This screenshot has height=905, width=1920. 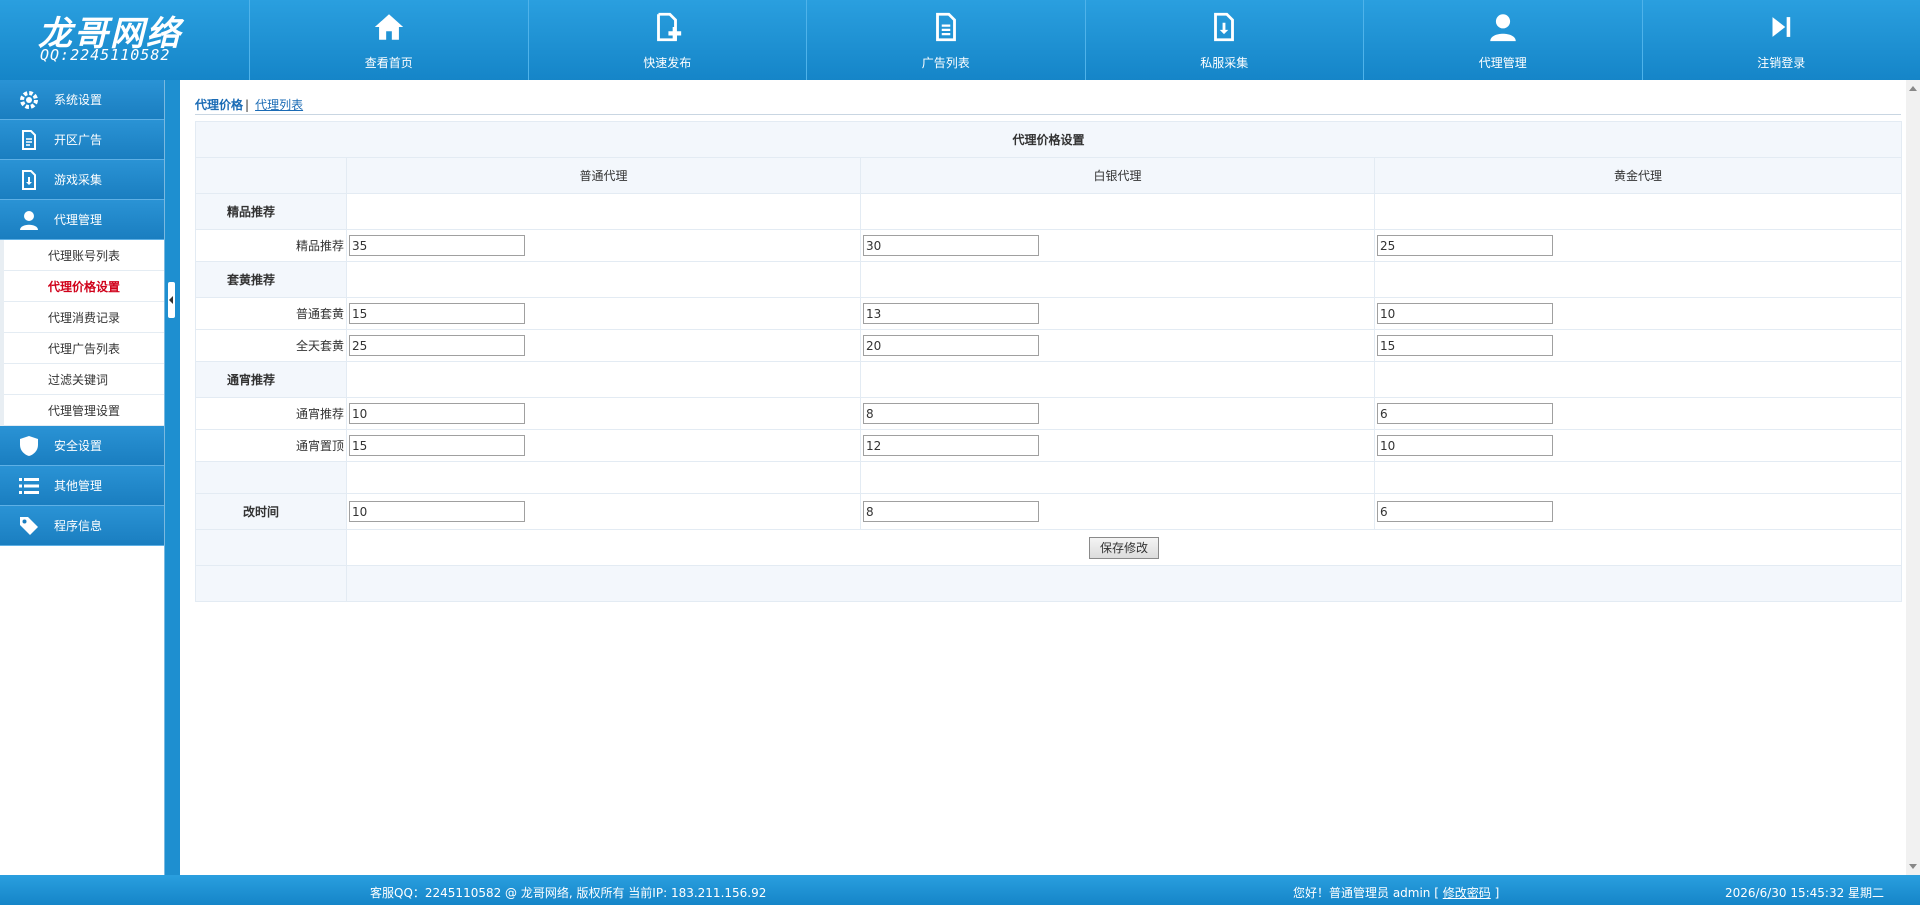 I want to click on tag-icon, so click(x=29, y=526).